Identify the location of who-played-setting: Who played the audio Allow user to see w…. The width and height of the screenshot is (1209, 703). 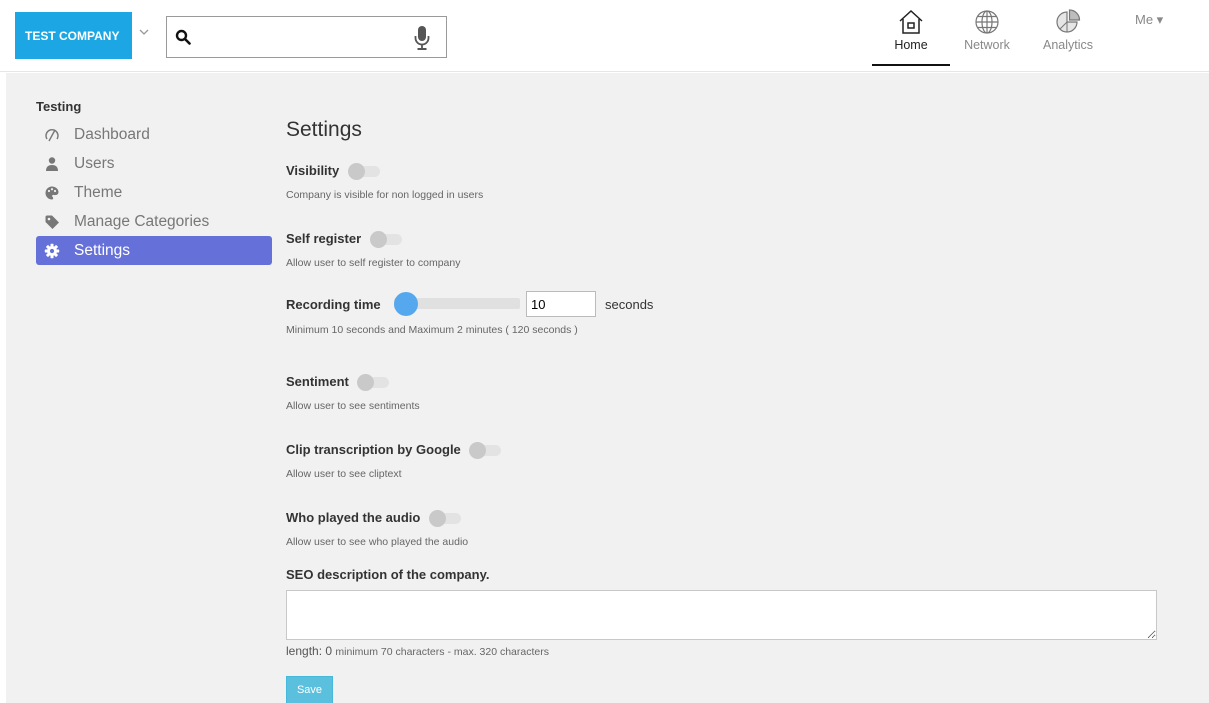
(377, 528).